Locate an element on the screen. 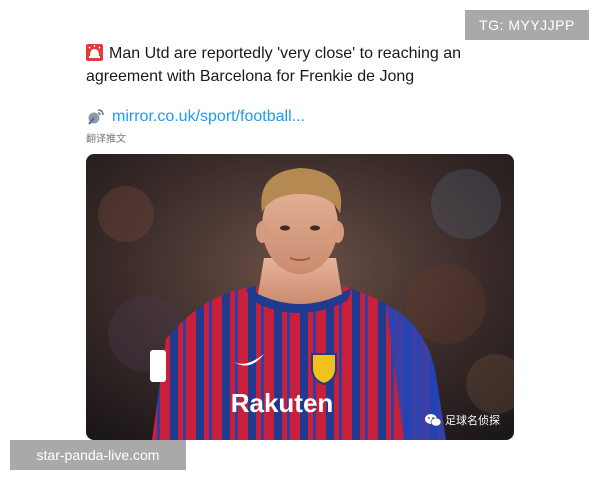  satellite-antenna-icon is located at coordinates (96, 117).